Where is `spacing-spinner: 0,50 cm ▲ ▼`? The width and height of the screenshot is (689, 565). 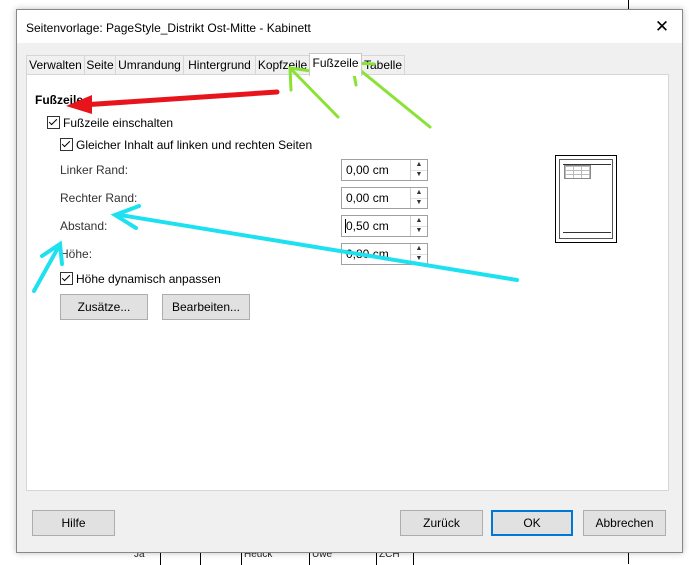
spacing-spinner: 0,50 cm ▲ ▼ is located at coordinates (384, 226).